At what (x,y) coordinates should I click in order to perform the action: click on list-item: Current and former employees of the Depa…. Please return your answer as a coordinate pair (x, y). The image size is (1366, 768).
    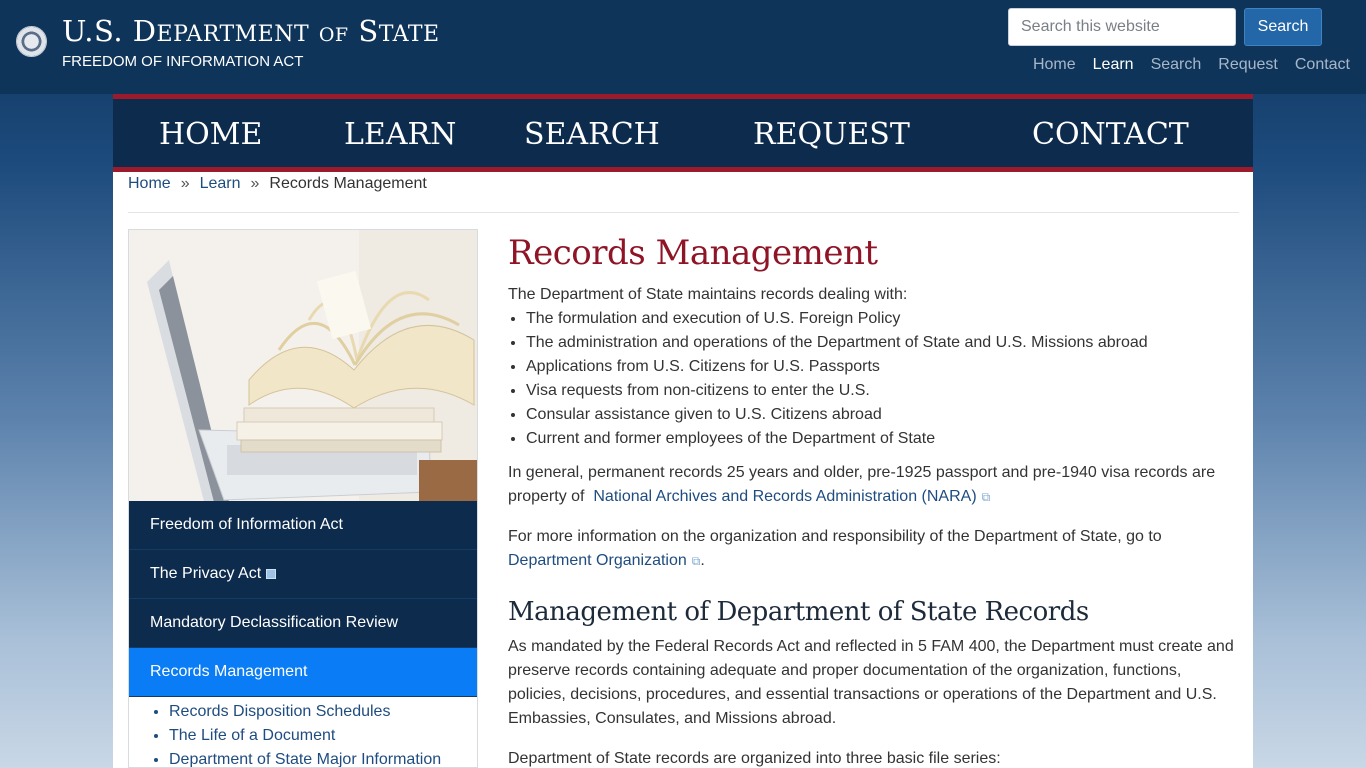
    Looking at the image, I should click on (884, 439).